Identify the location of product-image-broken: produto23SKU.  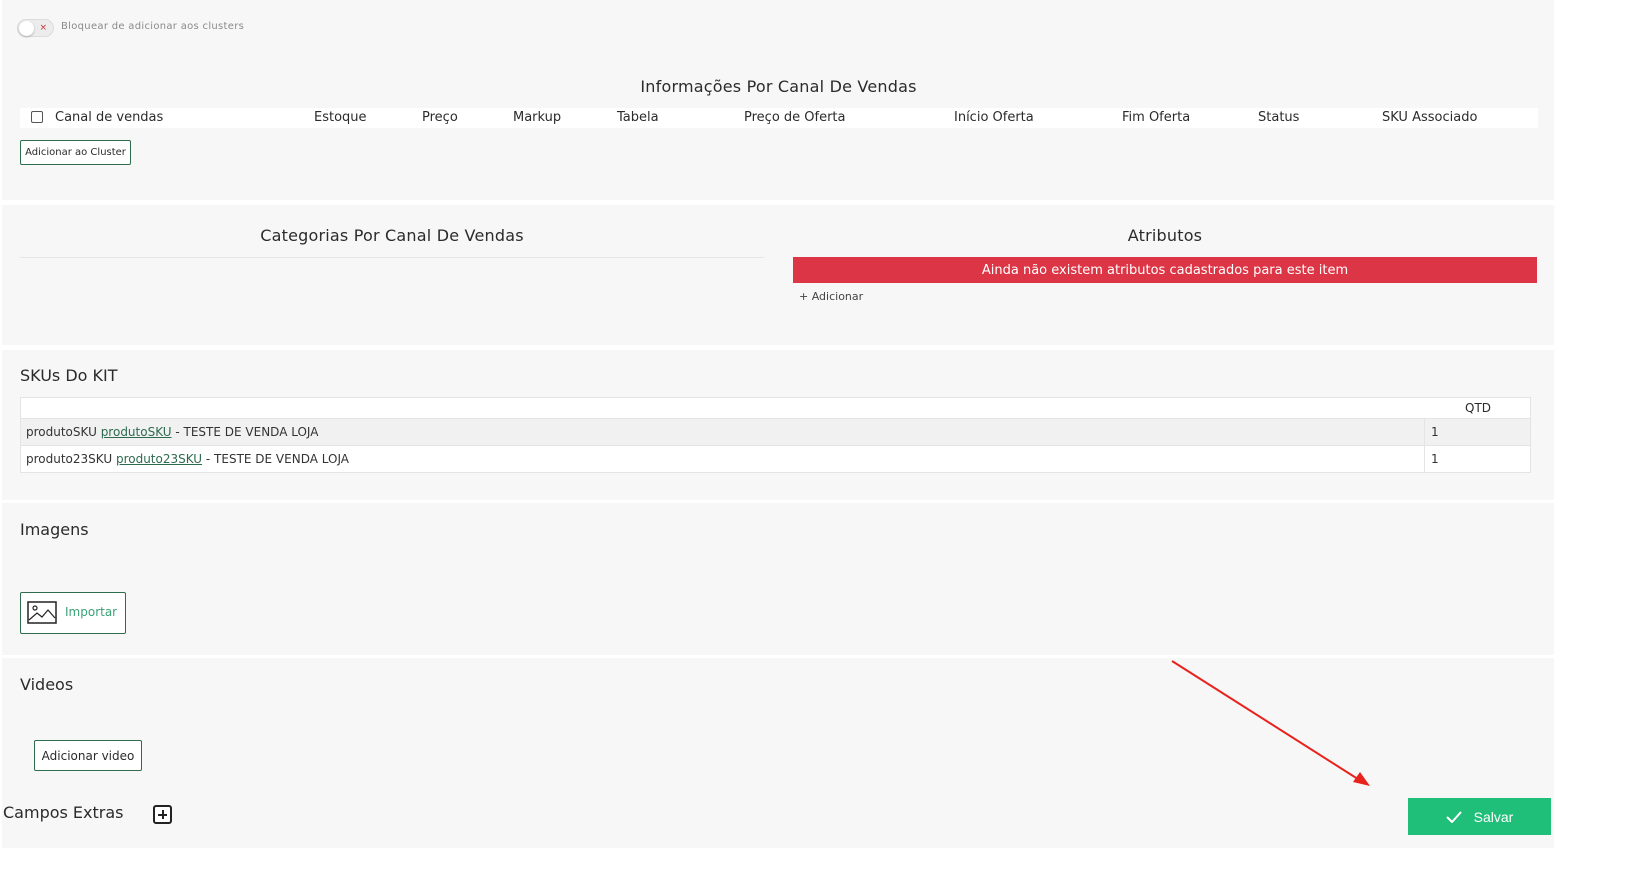
(69, 459).